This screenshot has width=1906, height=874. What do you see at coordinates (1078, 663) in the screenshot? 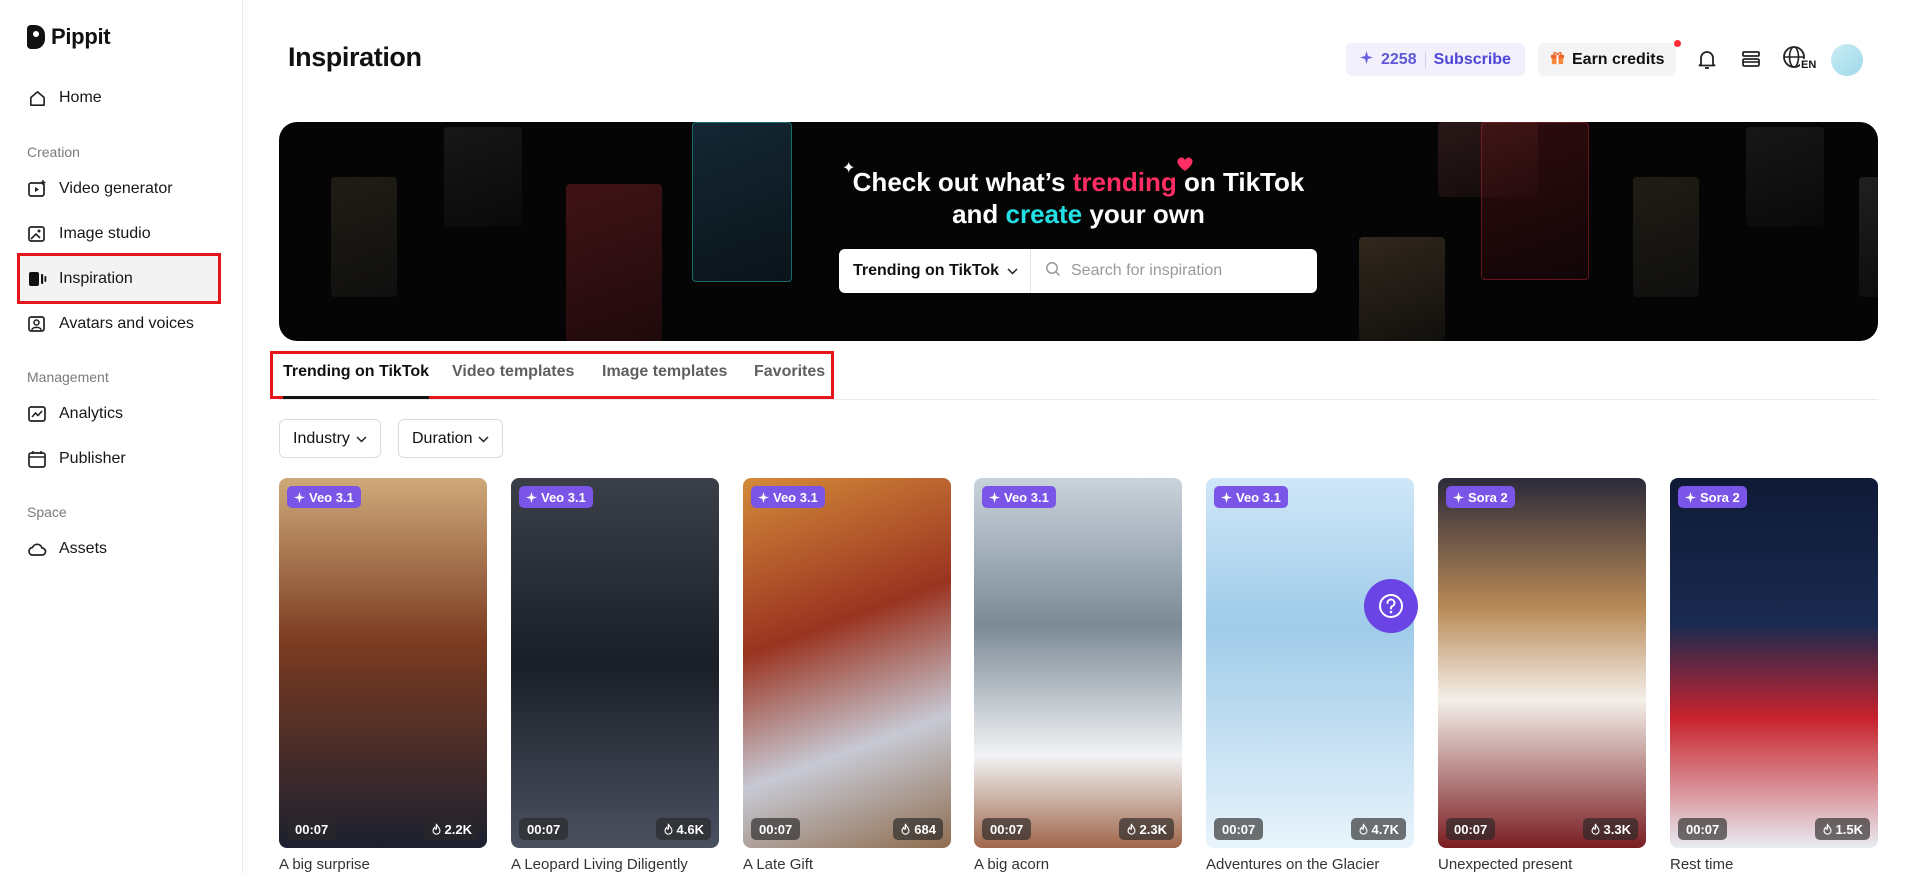
I see `template-card: Veo 3.1 00:07 2.3K` at bounding box center [1078, 663].